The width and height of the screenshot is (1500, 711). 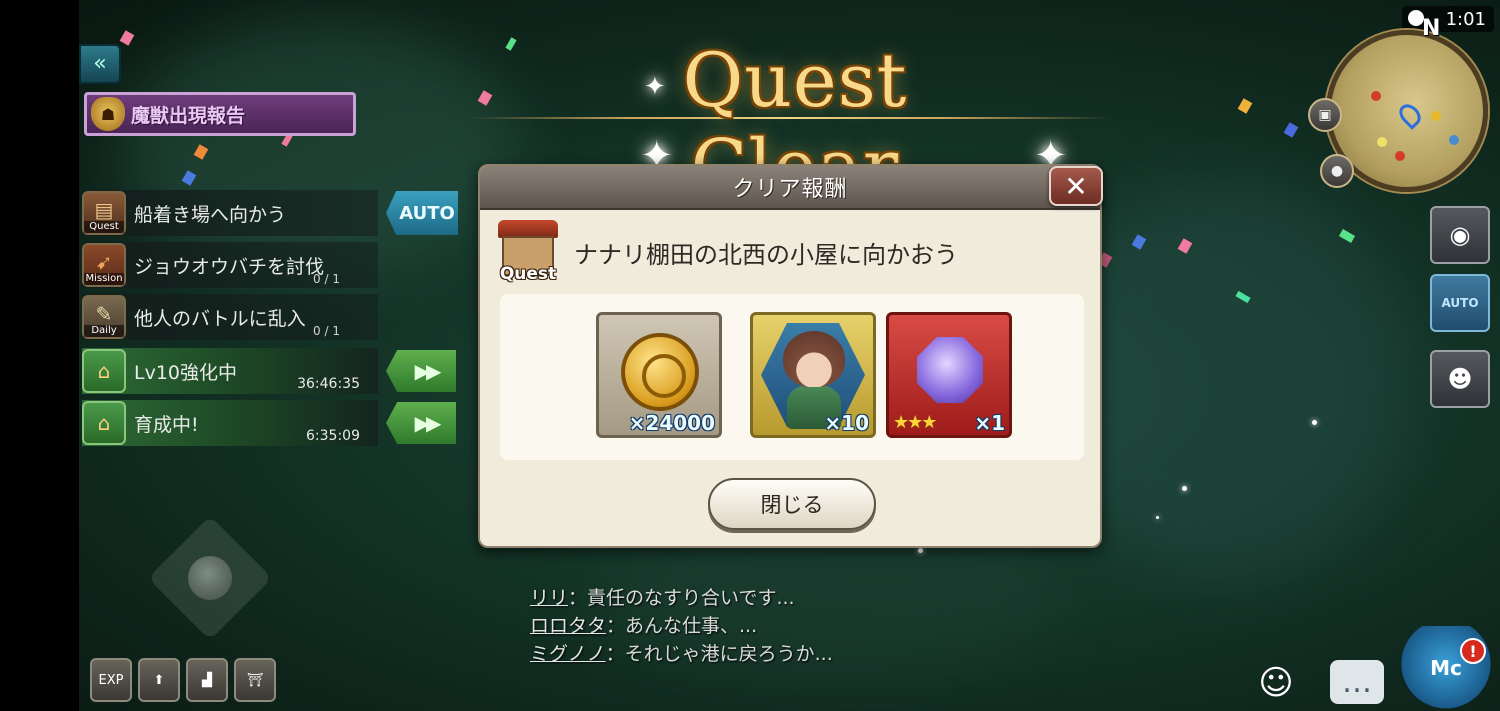 What do you see at coordinates (1446, 668) in the screenshot?
I see `mascot-menu-button: Mc` at bounding box center [1446, 668].